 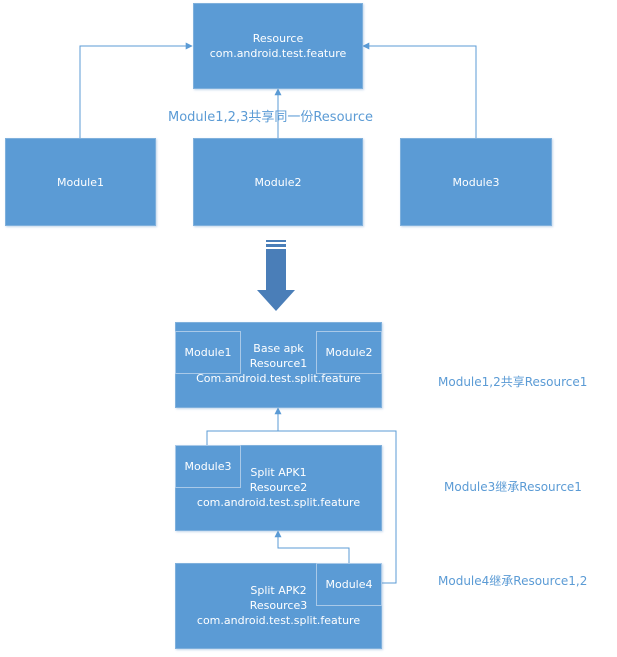 I want to click on resource-package: com.android.test.feature, so click(x=278, y=53).